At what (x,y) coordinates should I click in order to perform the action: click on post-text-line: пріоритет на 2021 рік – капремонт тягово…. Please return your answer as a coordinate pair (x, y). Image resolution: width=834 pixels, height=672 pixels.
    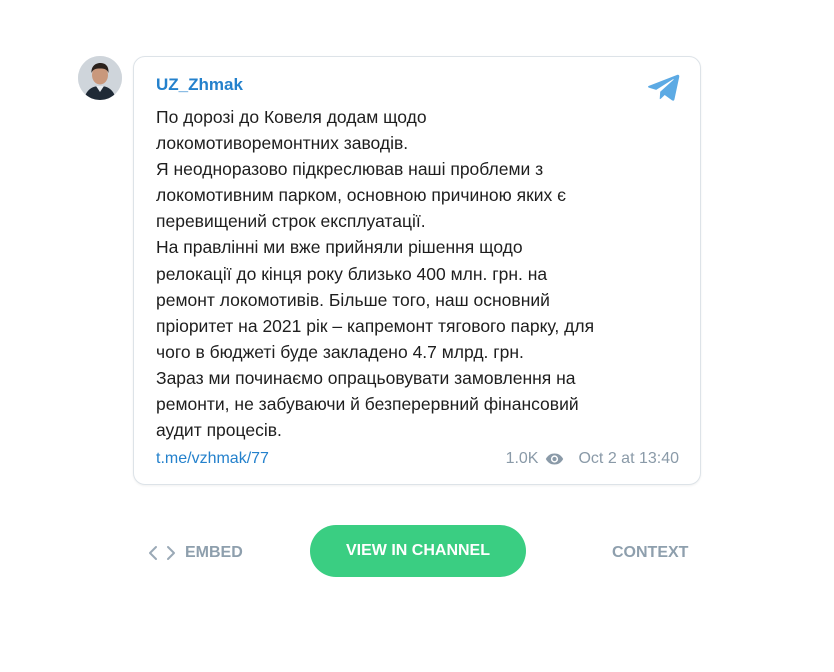
    Looking at the image, I should click on (375, 325).